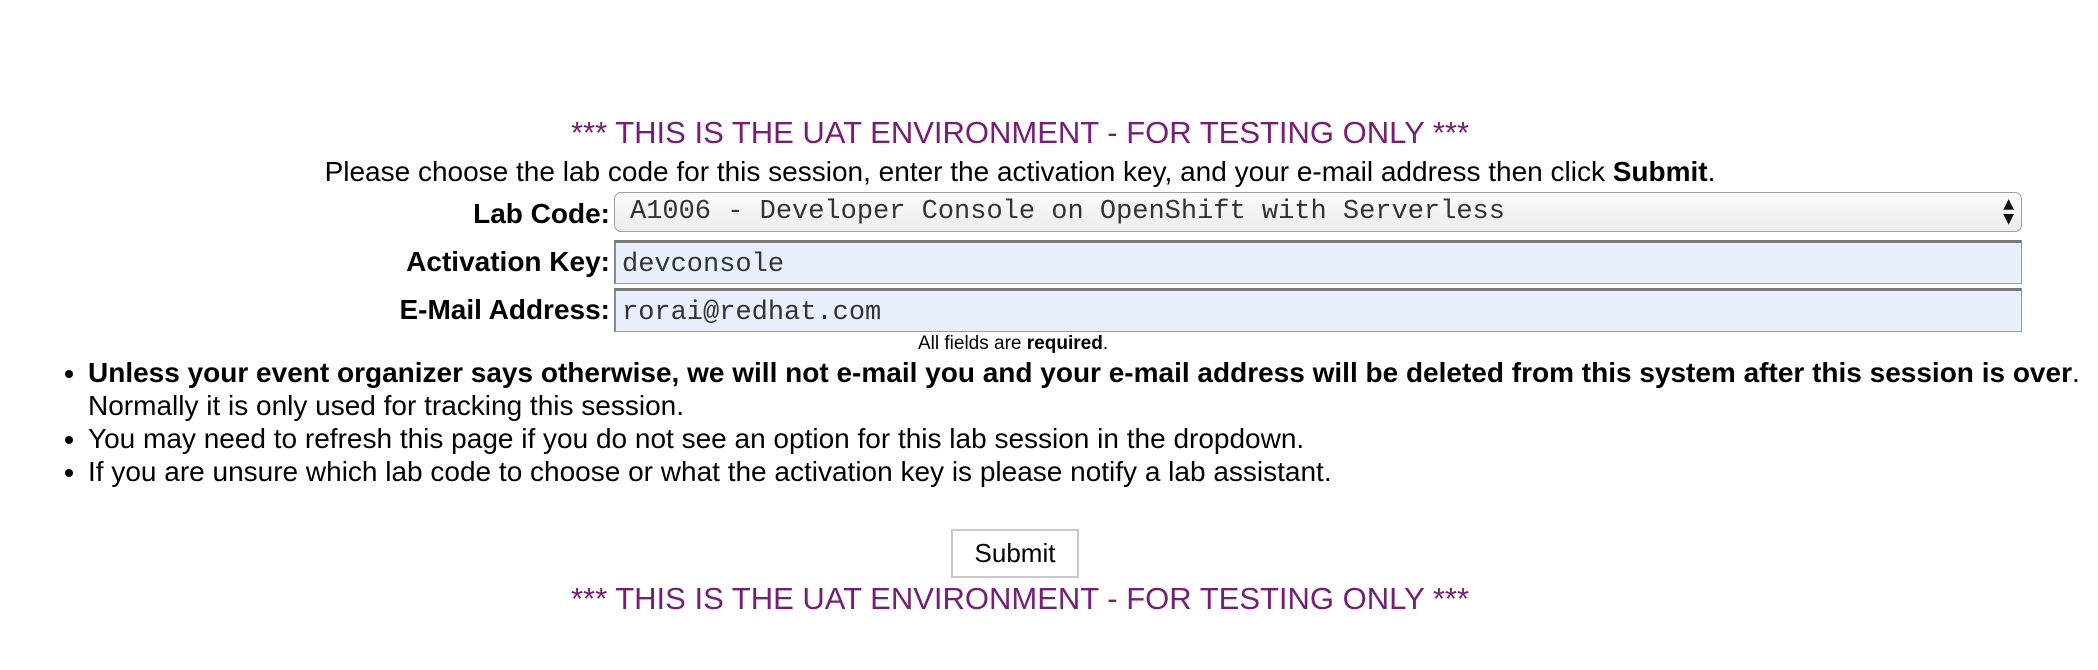  What do you see at coordinates (504, 309) in the screenshot?
I see `email-label: E-Mail Address:` at bounding box center [504, 309].